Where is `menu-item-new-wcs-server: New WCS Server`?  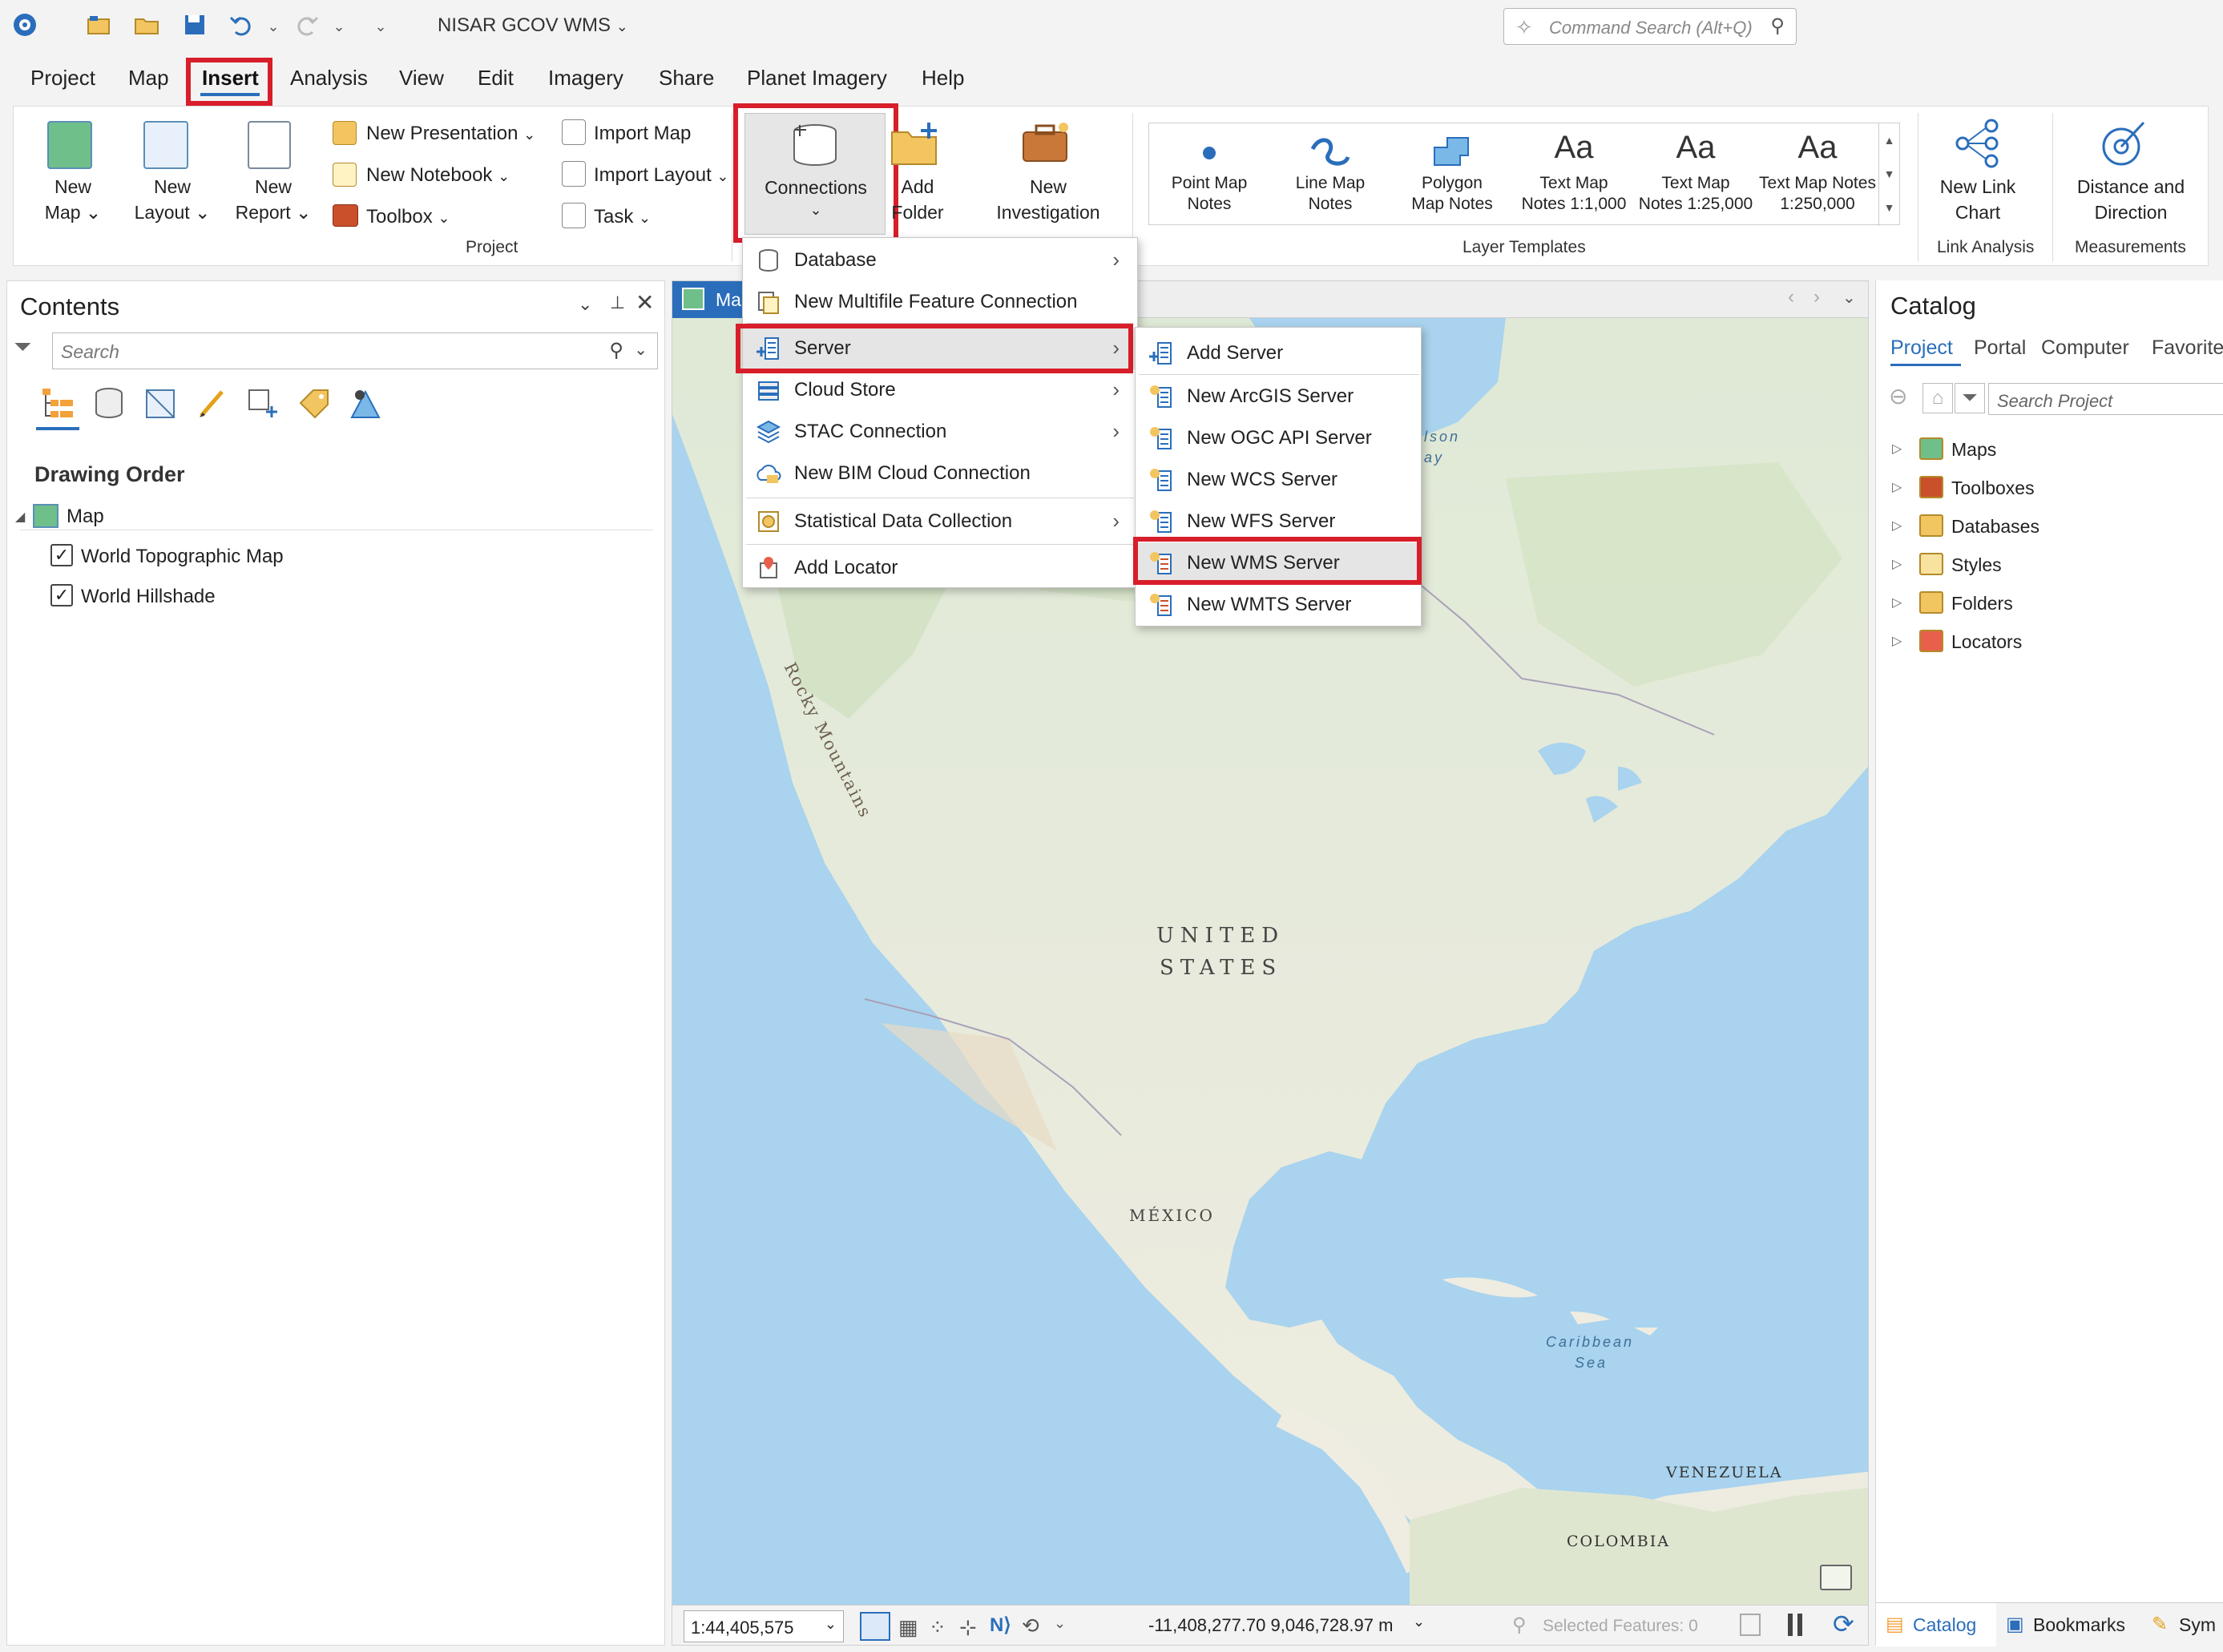
menu-item-new-wcs-server: New WCS Server is located at coordinates (1278, 480).